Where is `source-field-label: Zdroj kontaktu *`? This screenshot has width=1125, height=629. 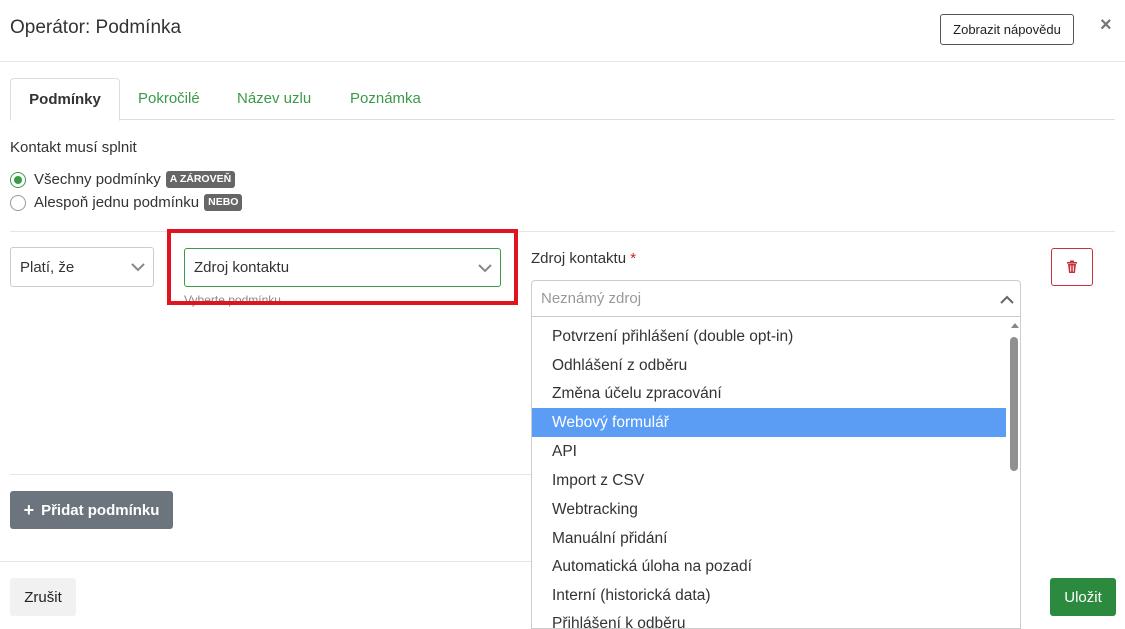
source-field-label: Zdroj kontaktu * is located at coordinates (583, 258).